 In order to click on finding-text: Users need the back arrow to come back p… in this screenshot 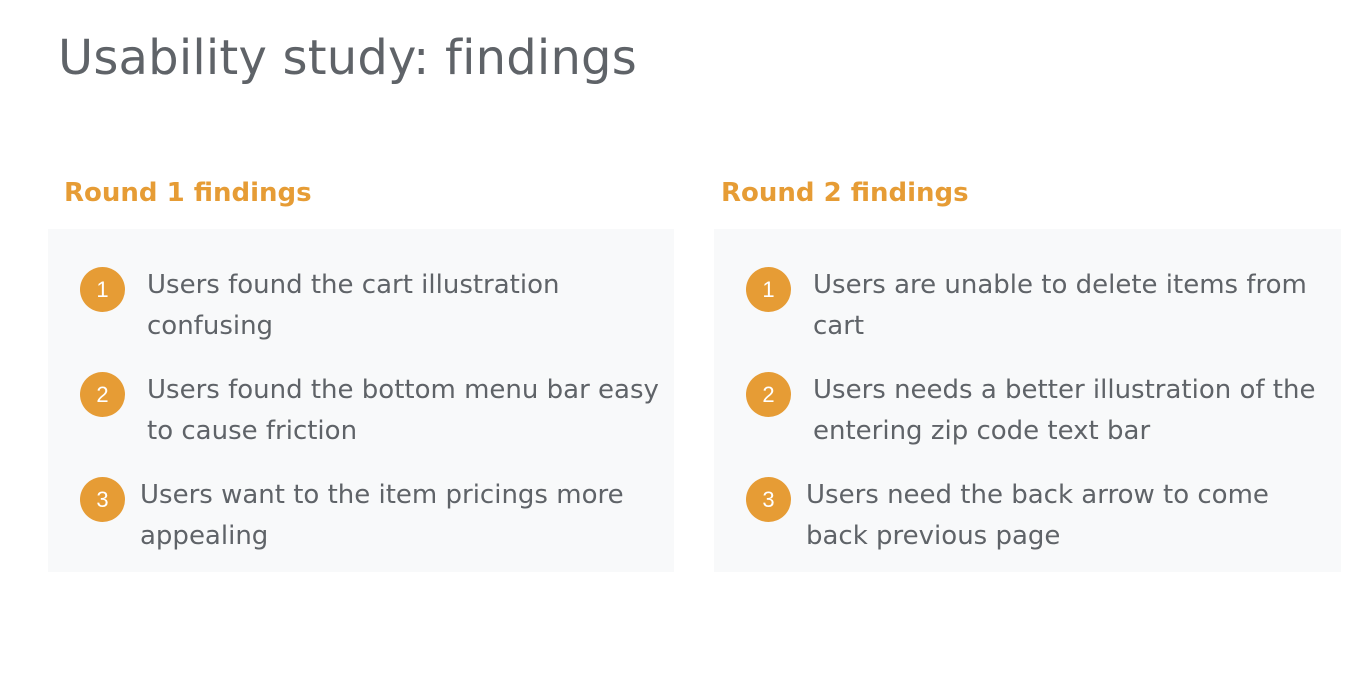, I will do `click(1037, 515)`.